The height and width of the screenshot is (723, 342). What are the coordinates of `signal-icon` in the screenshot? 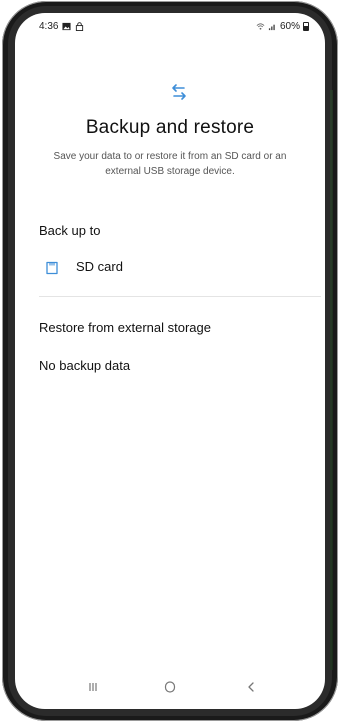 It's located at (271, 27).